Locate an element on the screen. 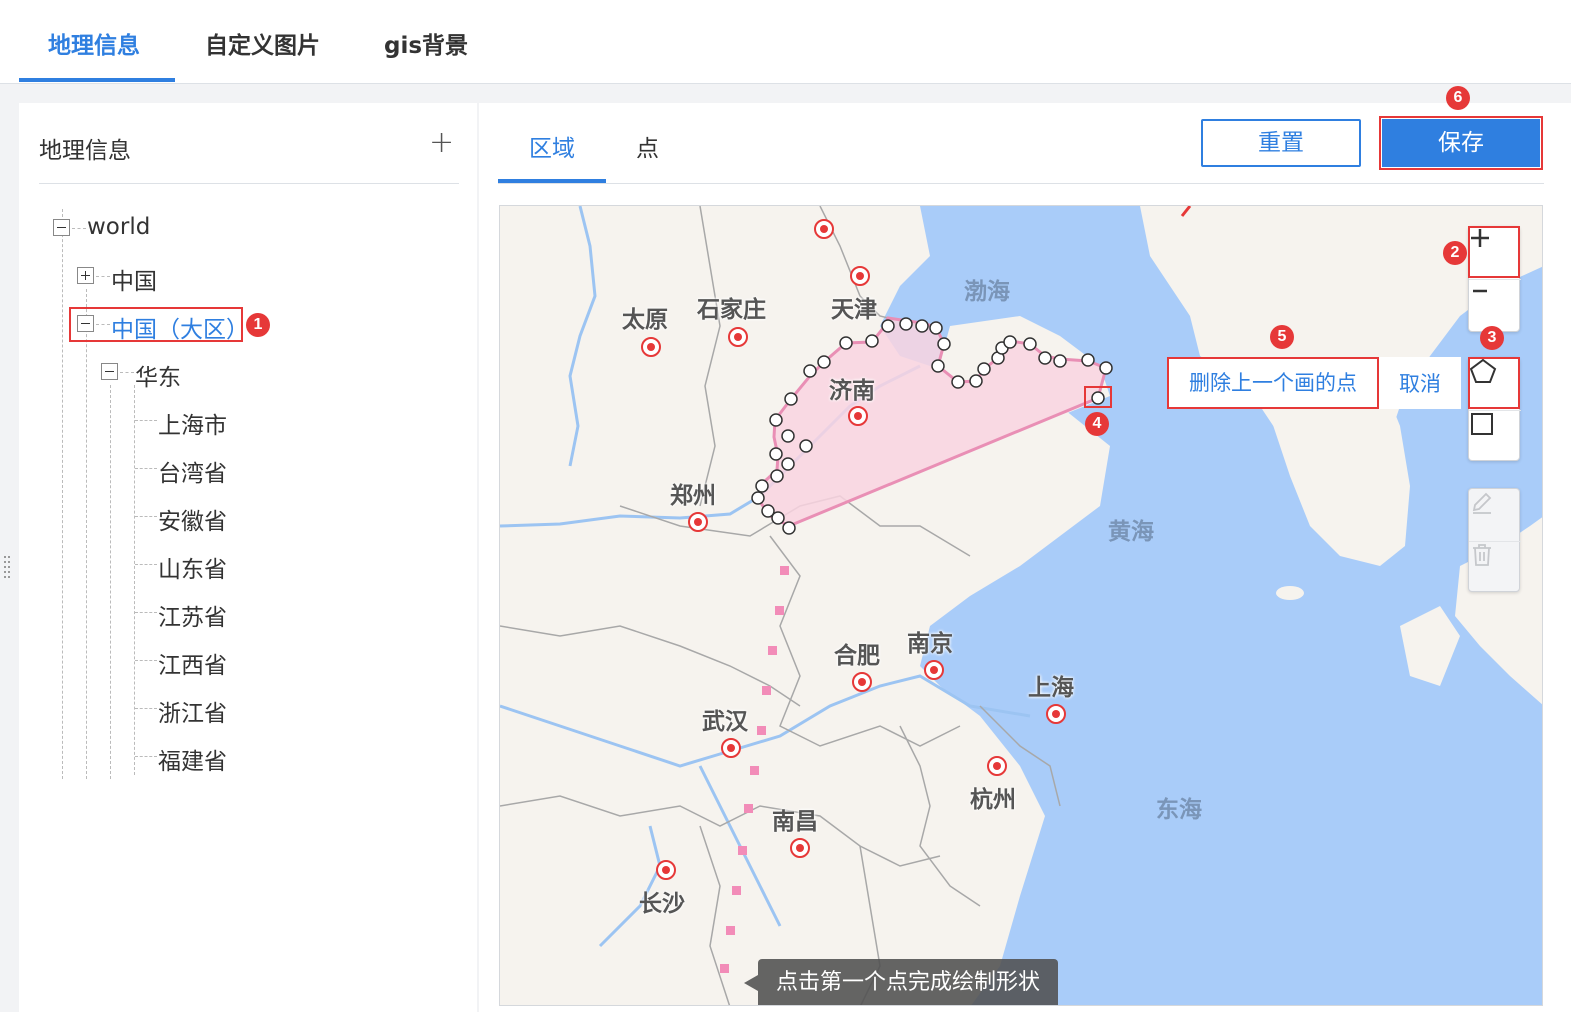 The image size is (1571, 1012). edit-icon is located at coordinates (1495, 514).